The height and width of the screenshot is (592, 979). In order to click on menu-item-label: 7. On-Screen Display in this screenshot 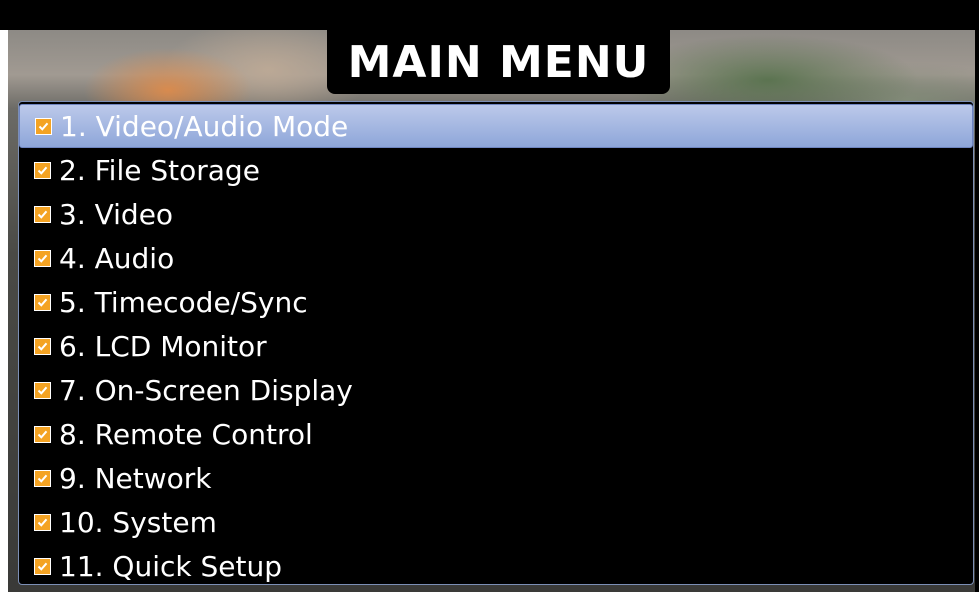, I will do `click(206, 390)`.